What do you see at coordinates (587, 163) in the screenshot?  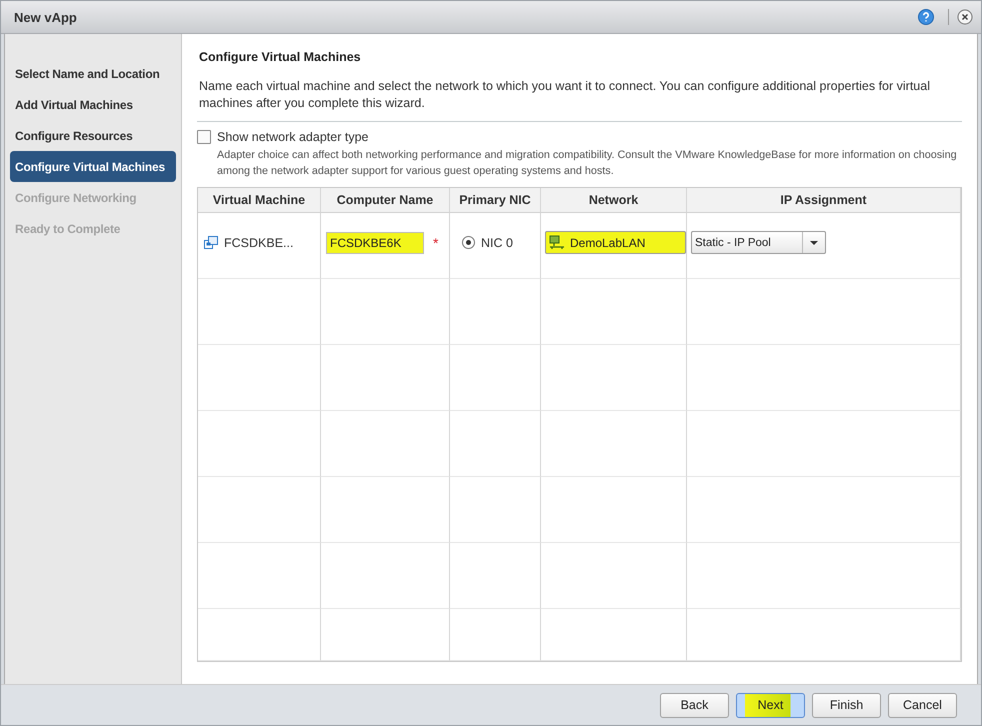 I see `hint-text: Adapter choice can affect both networking performance and migration compatibility. Consult the VMware KnowledgeBase for more information on choosing among the network adapter support for various guest operating systems and hosts.` at bounding box center [587, 163].